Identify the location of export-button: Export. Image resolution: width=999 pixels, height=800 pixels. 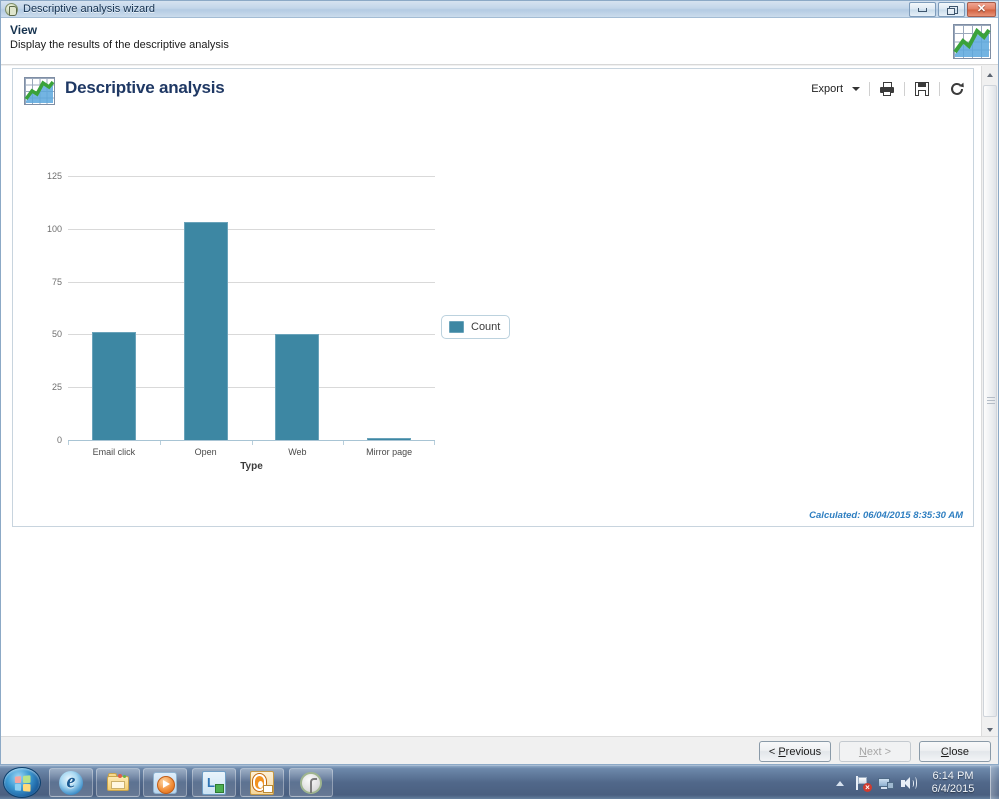
(827, 89).